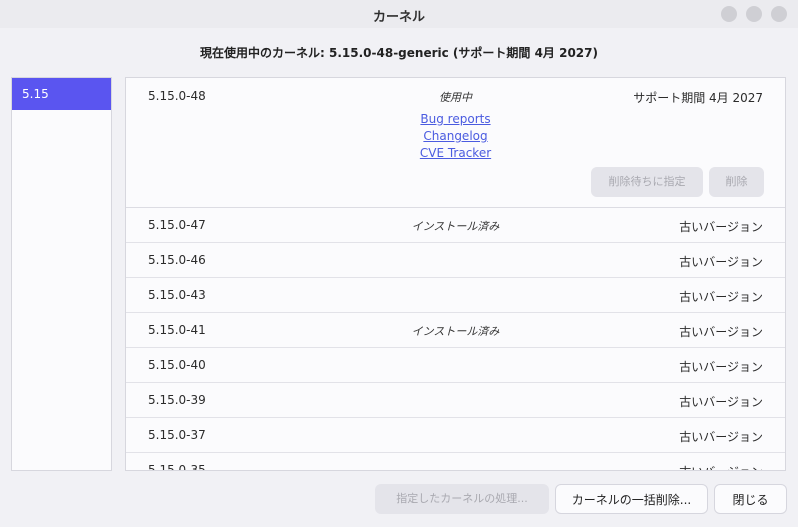  I want to click on kernel-version: 5.15.0-46, so click(177, 260).